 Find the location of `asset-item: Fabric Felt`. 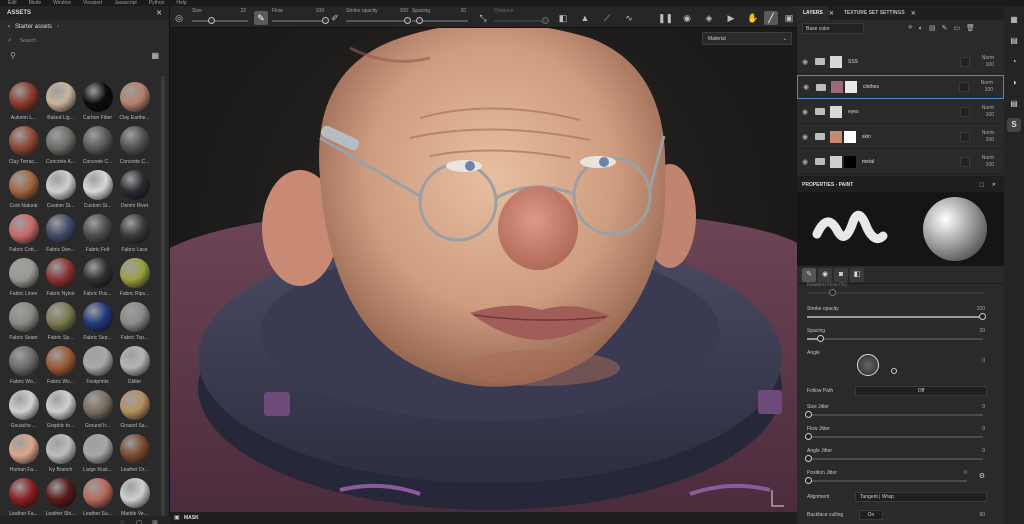

asset-item: Fabric Felt is located at coordinates (97, 234).